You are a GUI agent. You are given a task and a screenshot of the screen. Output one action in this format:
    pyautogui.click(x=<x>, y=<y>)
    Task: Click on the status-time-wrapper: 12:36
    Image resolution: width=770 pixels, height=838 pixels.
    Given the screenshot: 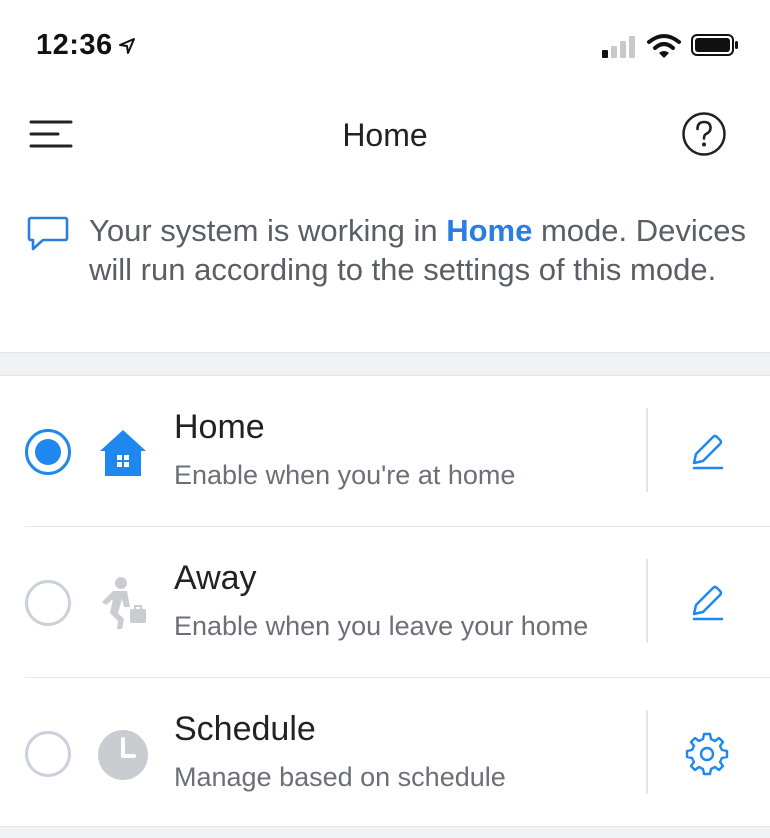 What is the action you would take?
    pyautogui.click(x=85, y=45)
    